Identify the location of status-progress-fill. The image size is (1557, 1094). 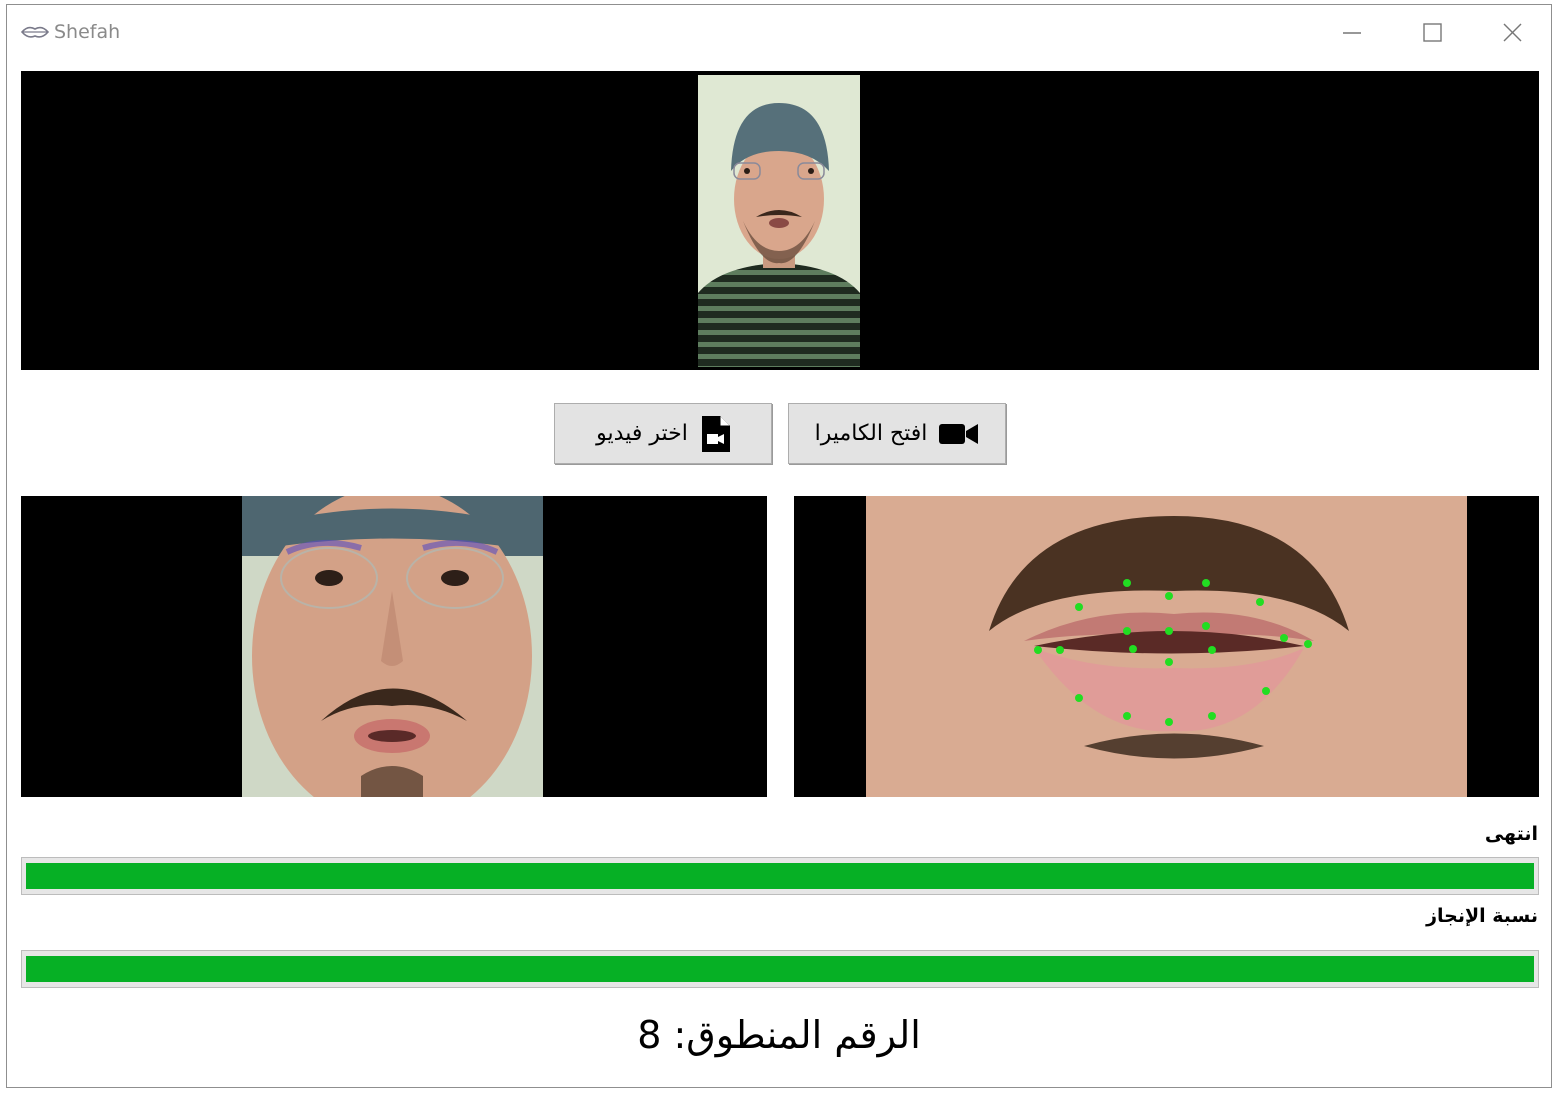
(780, 876).